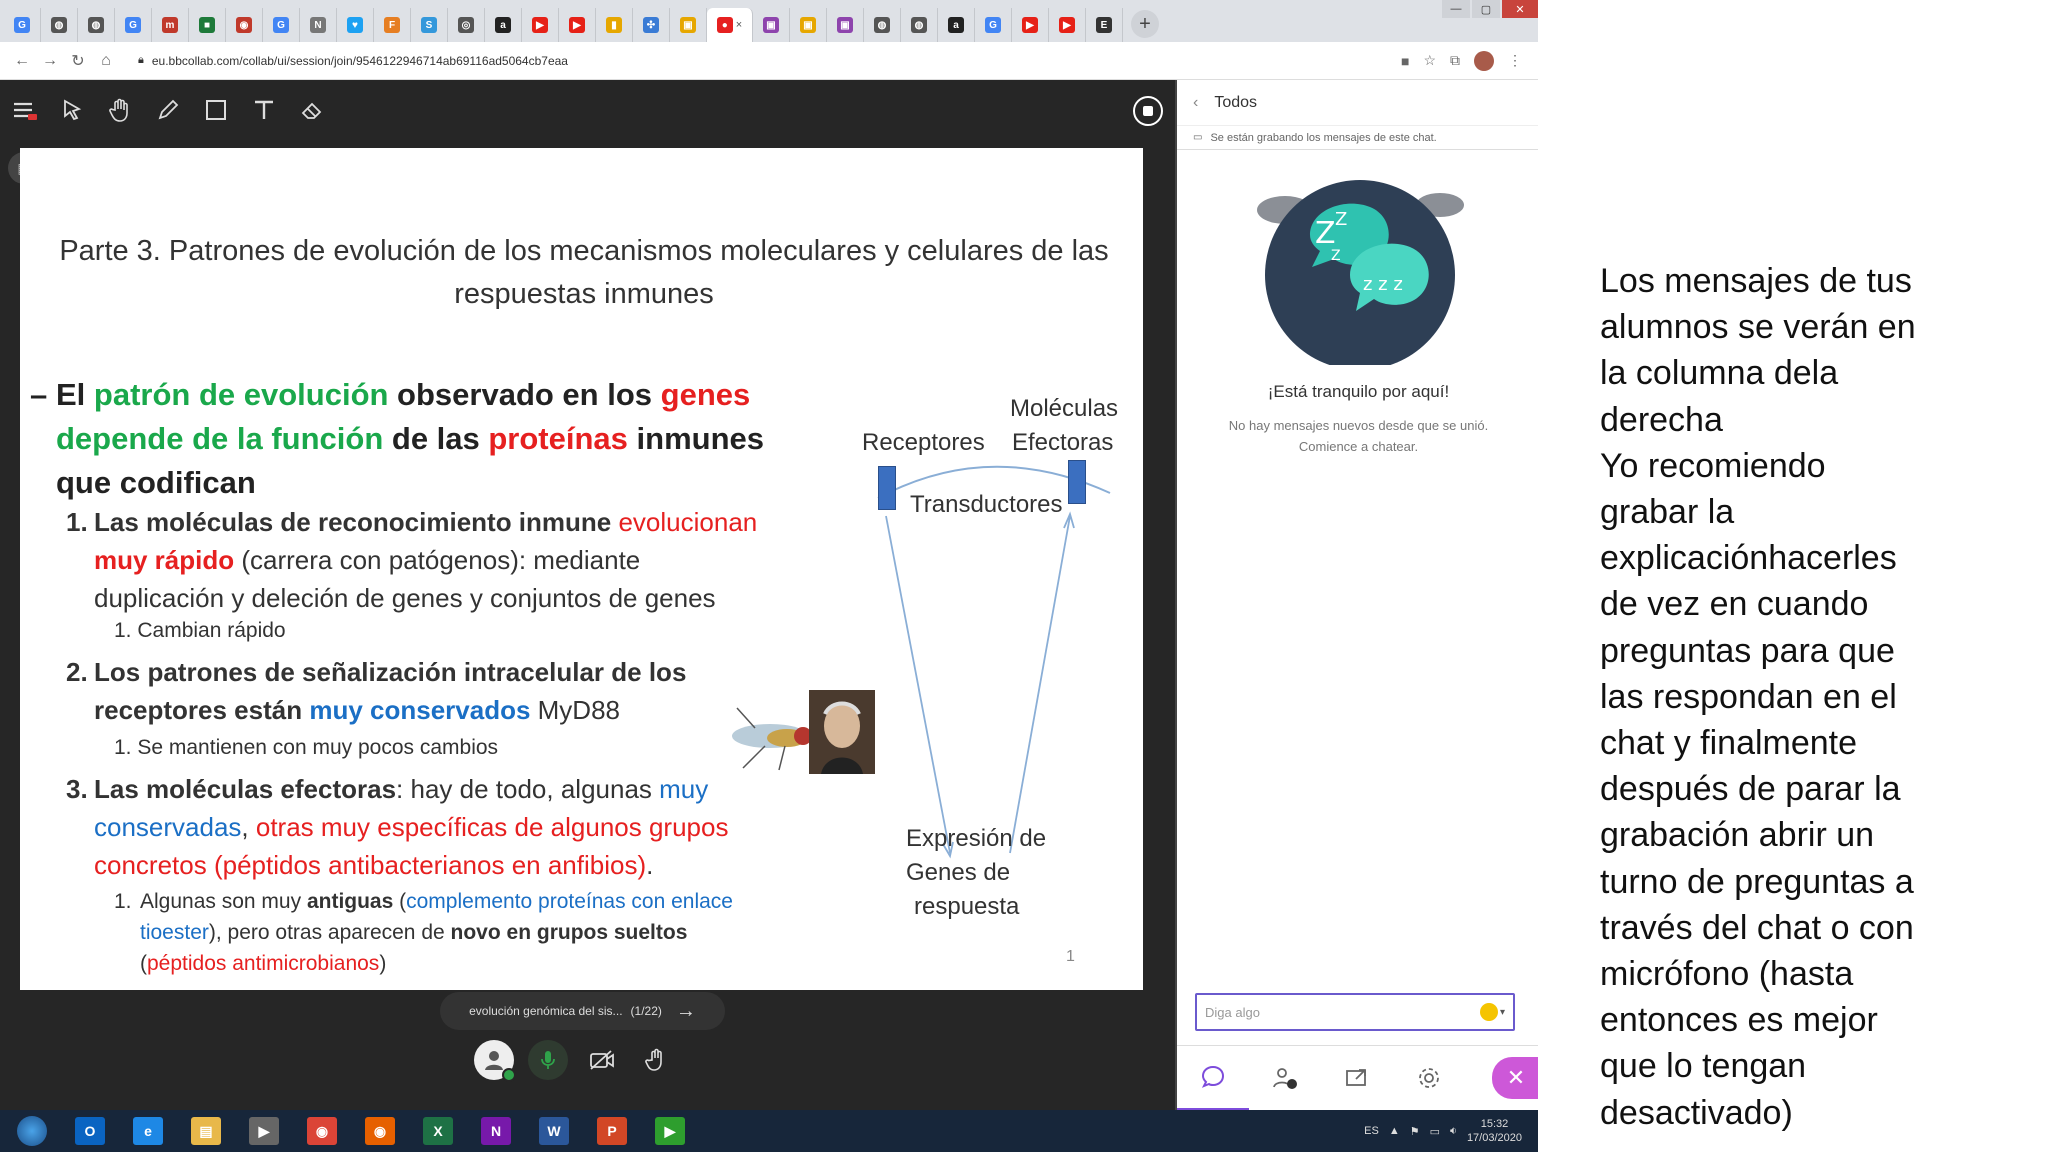 Image resolution: width=2048 pixels, height=1152 pixels. Describe the element at coordinates (614, 25) in the screenshot. I see `browser-tab: ▮` at that location.